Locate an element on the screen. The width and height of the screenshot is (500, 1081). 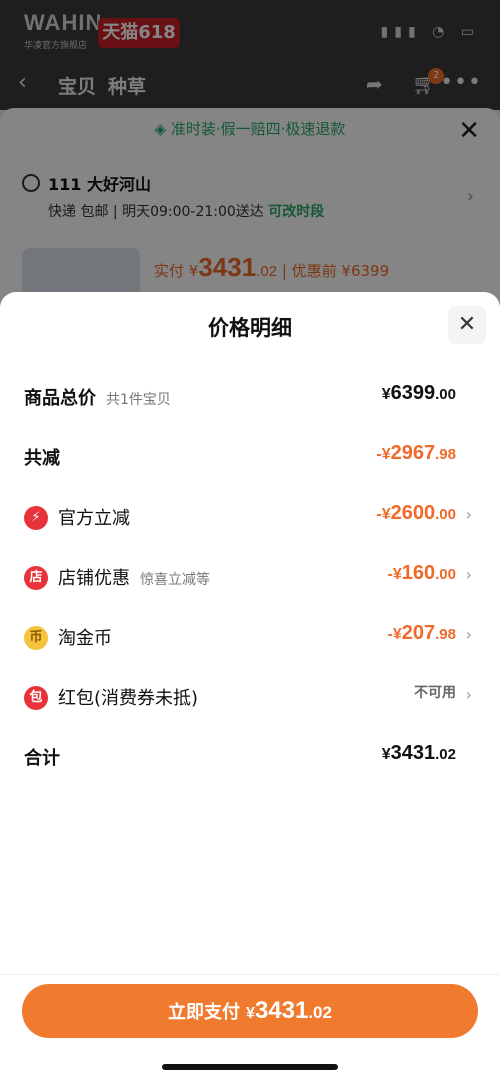
row-value: -¥160.00 is located at coordinates (421, 573).